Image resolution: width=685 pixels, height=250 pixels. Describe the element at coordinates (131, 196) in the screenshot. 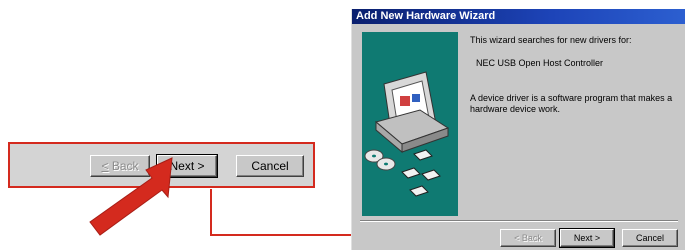

I see `pointer-arrow-icon` at that location.